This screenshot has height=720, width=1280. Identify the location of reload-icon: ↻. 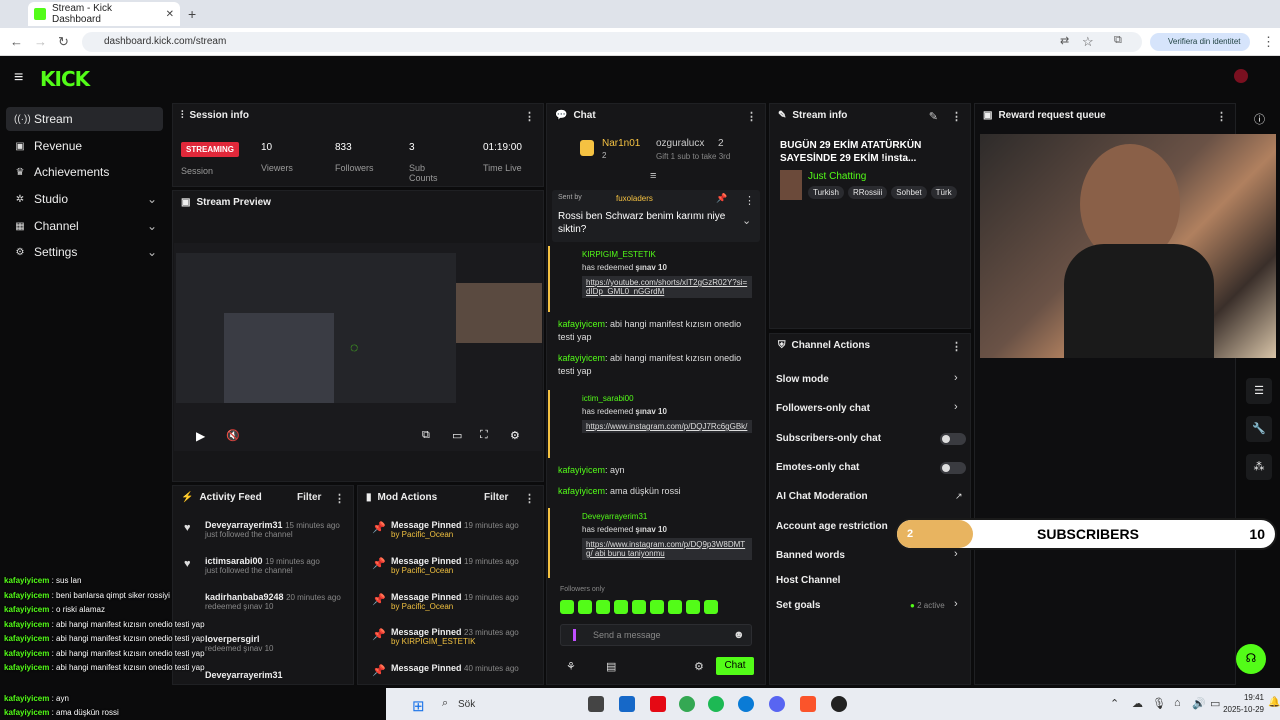
(63, 42).